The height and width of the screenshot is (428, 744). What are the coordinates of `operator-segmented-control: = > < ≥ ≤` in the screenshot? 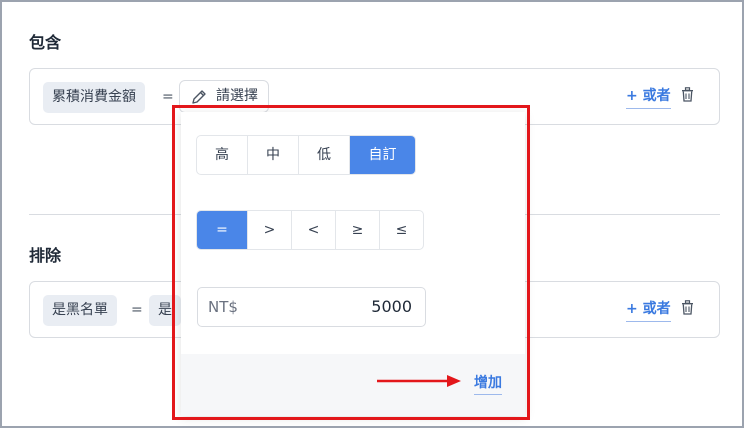 It's located at (310, 230).